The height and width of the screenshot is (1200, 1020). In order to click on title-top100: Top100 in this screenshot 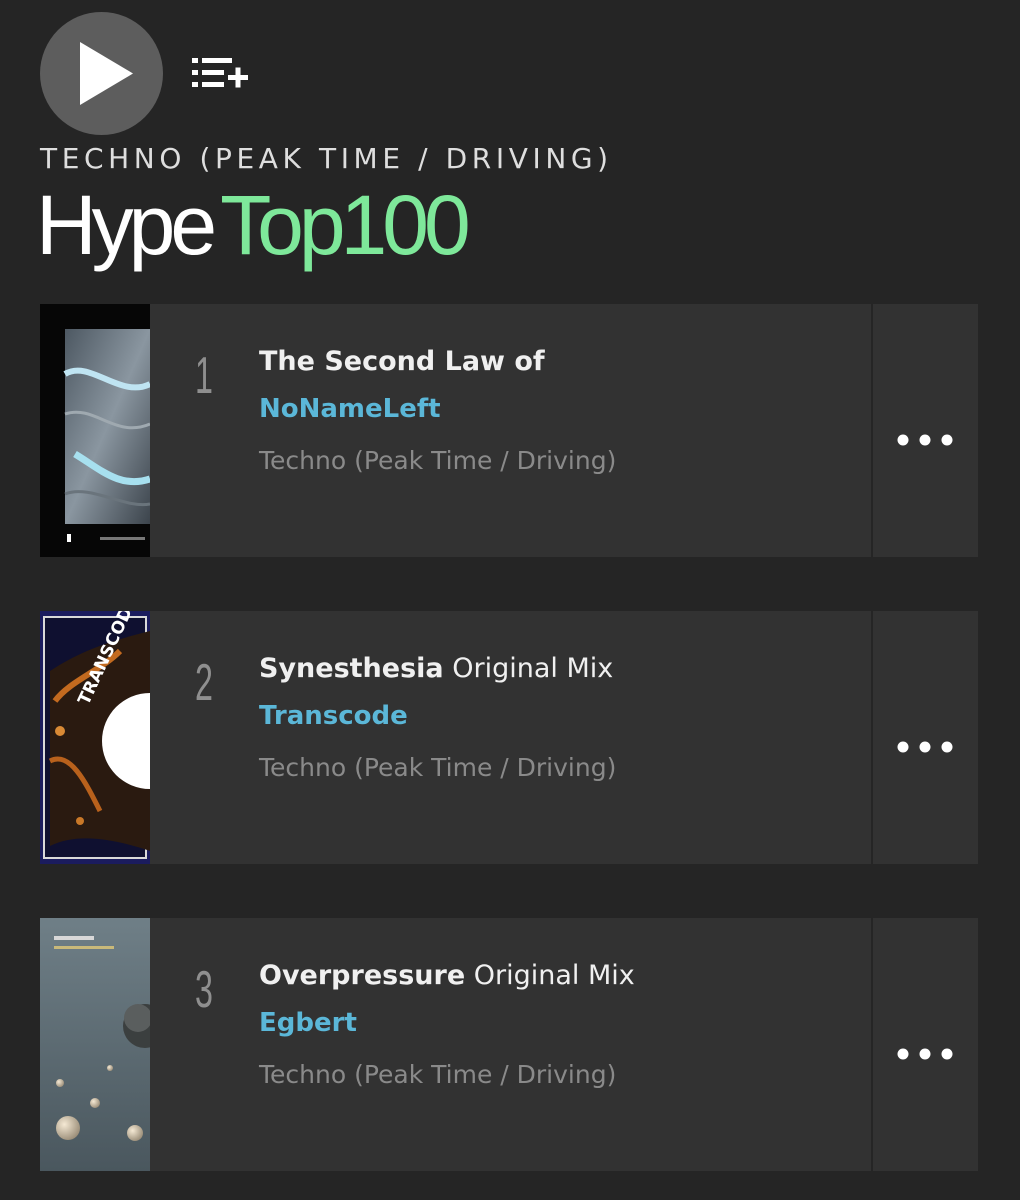, I will do `click(345, 225)`.